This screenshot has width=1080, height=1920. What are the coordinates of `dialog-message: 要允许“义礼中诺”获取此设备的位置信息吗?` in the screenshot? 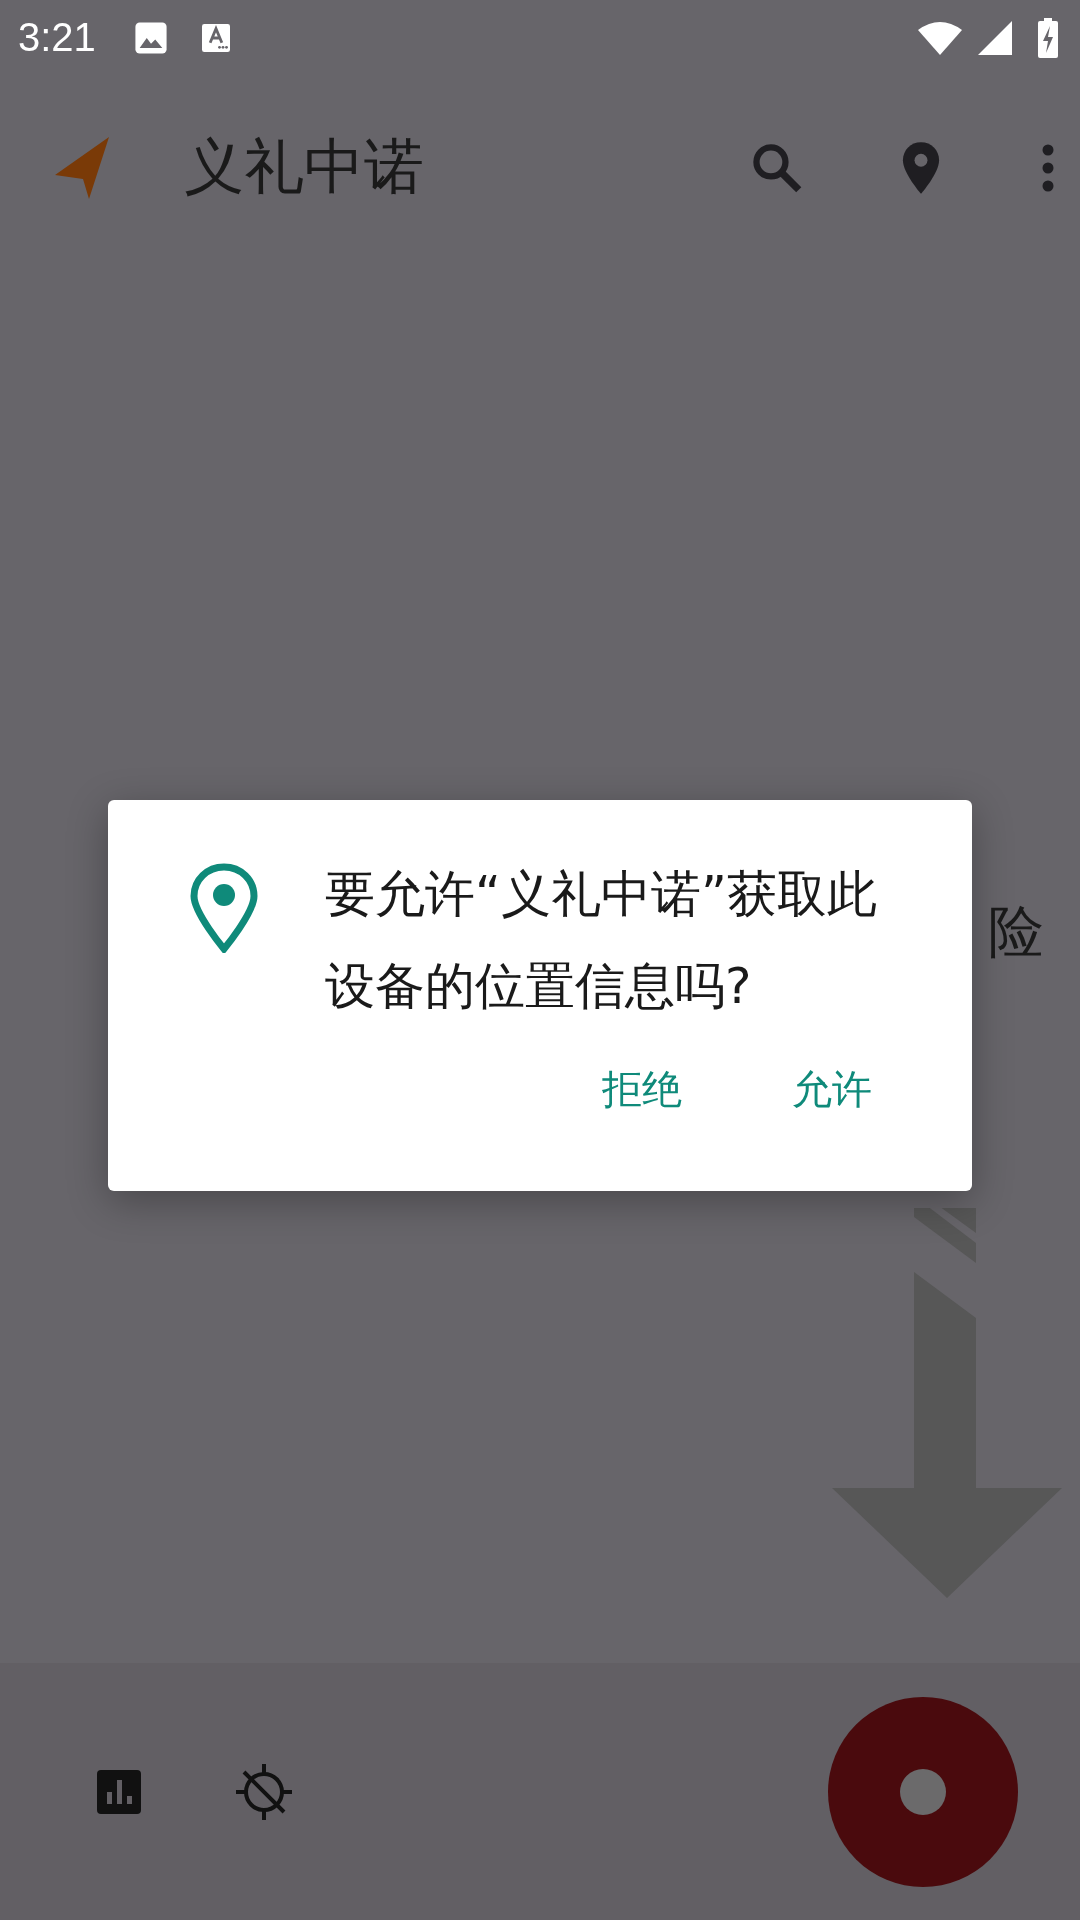 It's located at (601, 940).